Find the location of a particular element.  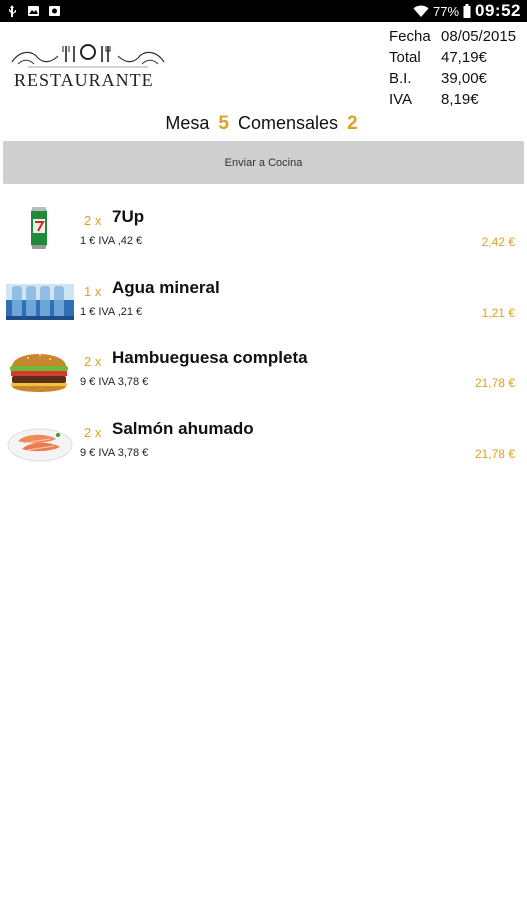

clock: 09:52 is located at coordinates (498, 10).